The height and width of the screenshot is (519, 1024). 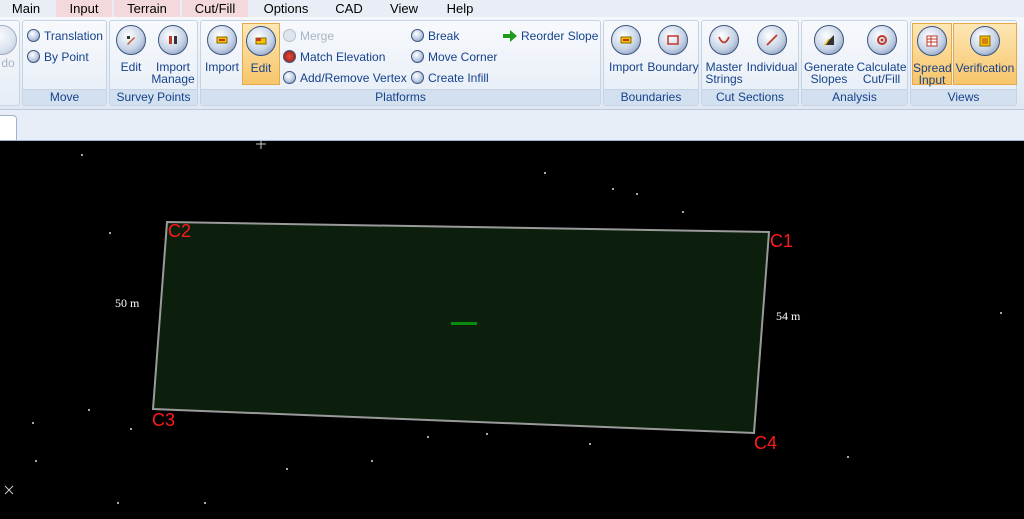 What do you see at coordinates (261, 41) in the screenshot?
I see `platform-edit-icon` at bounding box center [261, 41].